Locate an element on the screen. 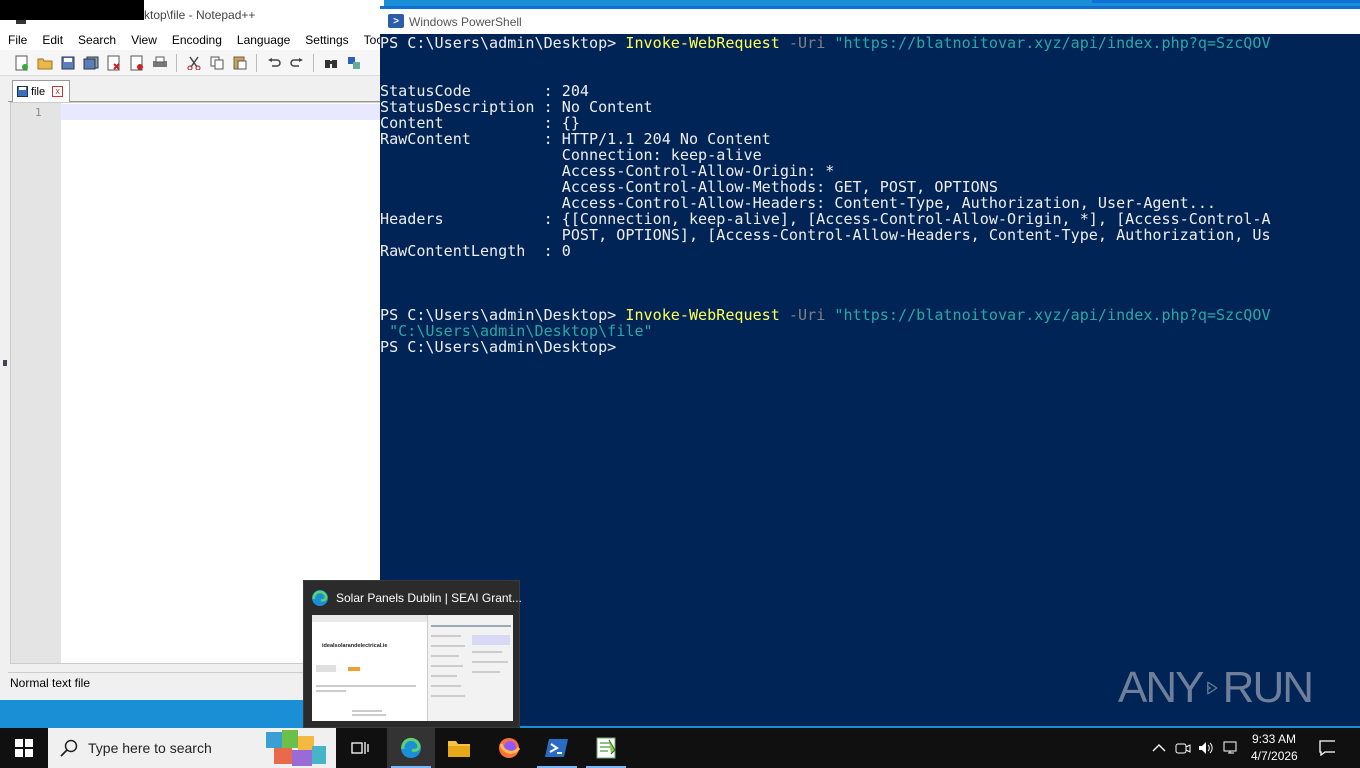 The height and width of the screenshot is (768, 1360). console-line: Access-Control-Allow-Origin: * is located at coordinates (870, 171).